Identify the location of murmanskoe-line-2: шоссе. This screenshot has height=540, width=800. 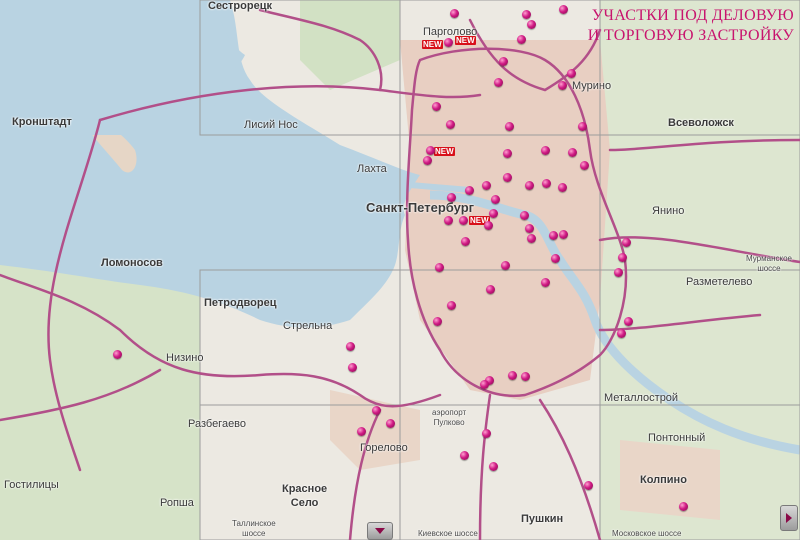
(769, 268).